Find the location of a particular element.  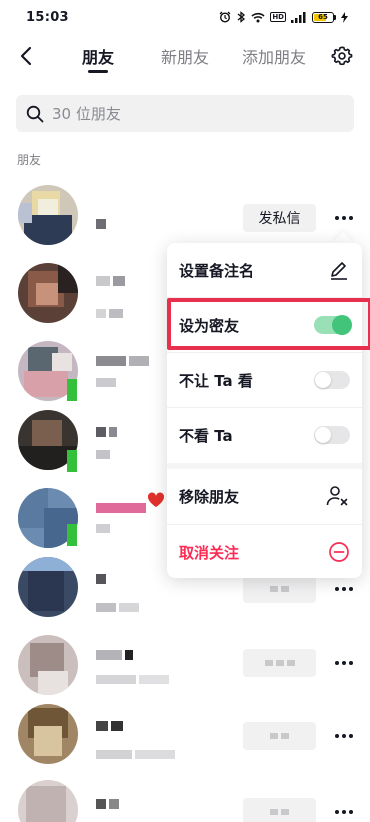

hd-icon: HD is located at coordinates (278, 17).